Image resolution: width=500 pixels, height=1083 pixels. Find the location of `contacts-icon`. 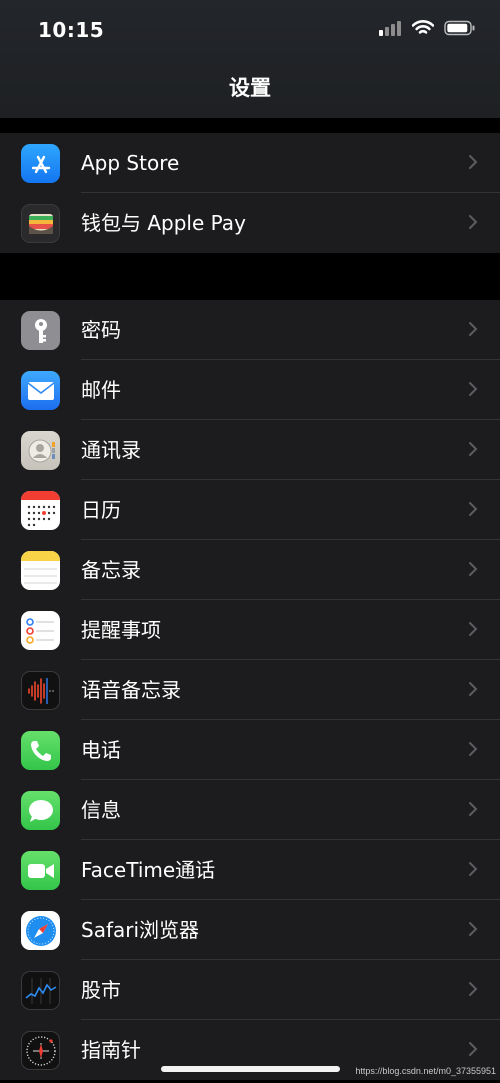

contacts-icon is located at coordinates (40, 450).